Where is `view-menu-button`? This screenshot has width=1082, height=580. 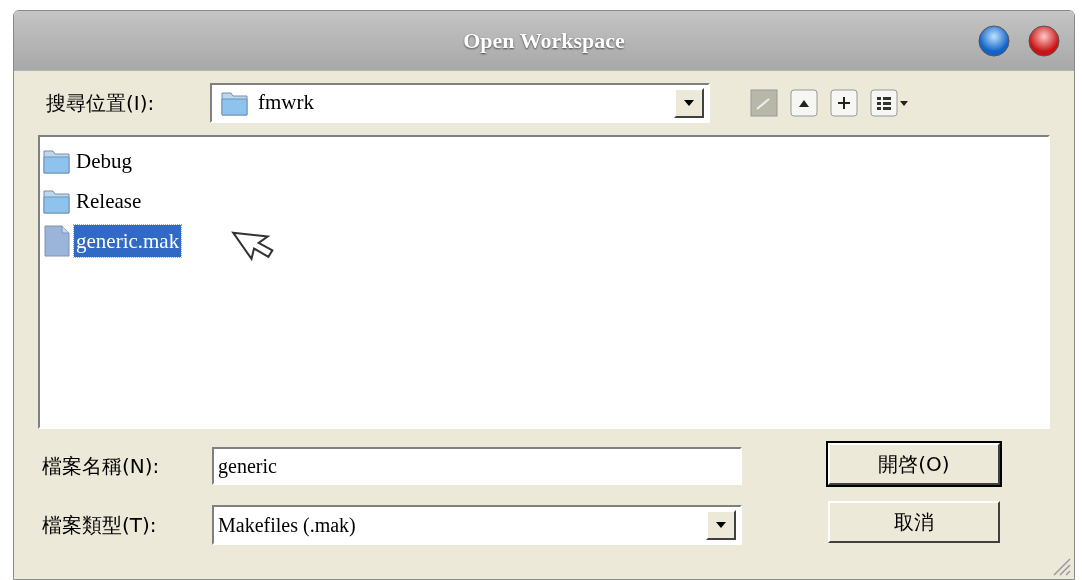 view-menu-button is located at coordinates (890, 103).